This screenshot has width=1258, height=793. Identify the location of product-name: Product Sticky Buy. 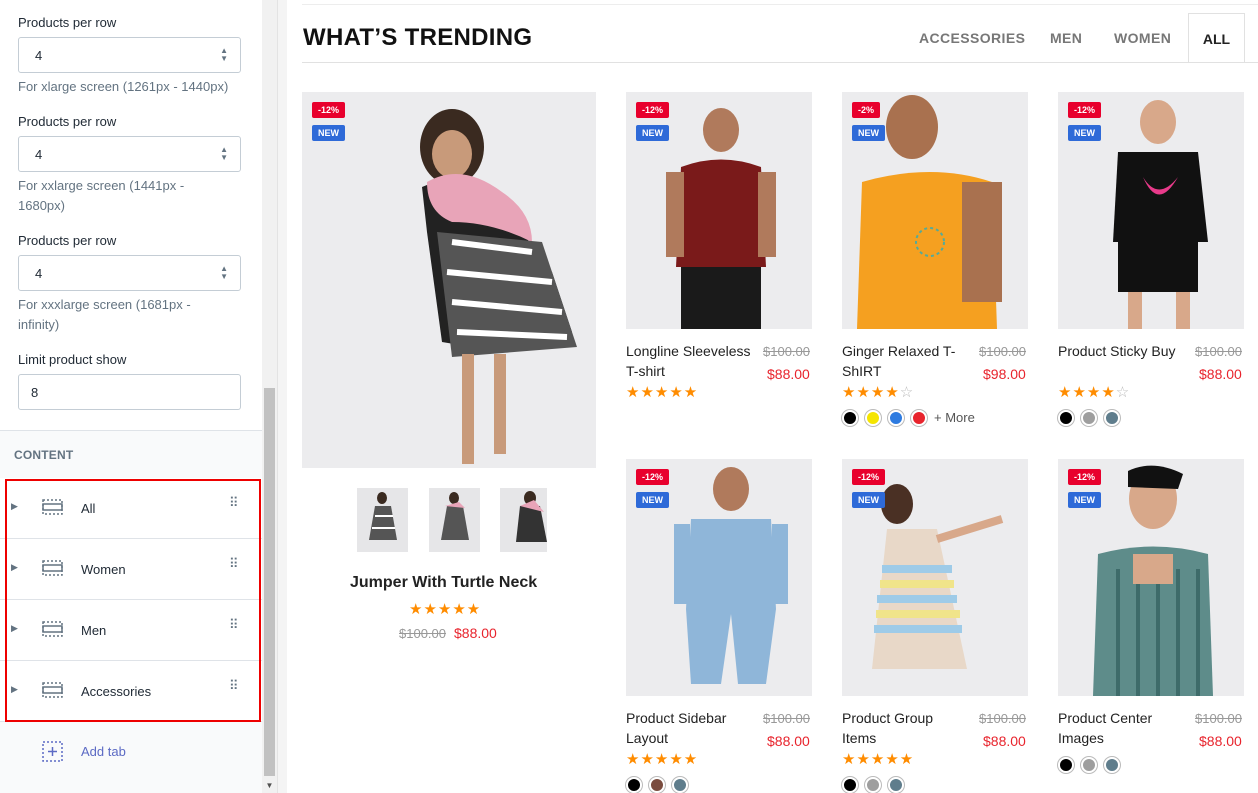
(1122, 352).